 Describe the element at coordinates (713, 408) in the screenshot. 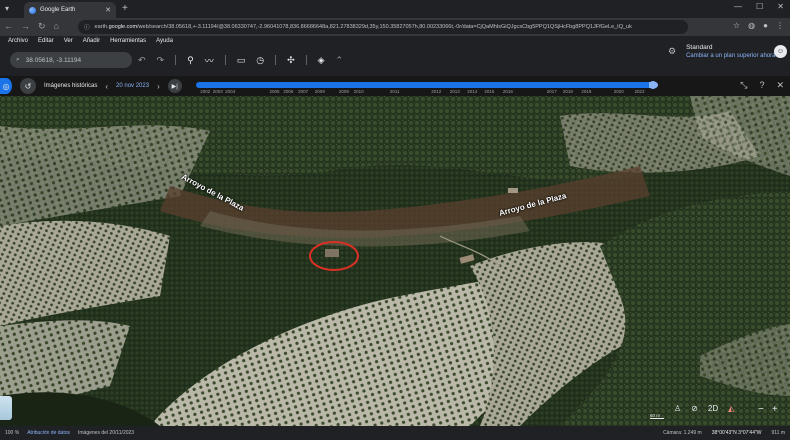

I see `view-mode-toggle: 2D` at that location.